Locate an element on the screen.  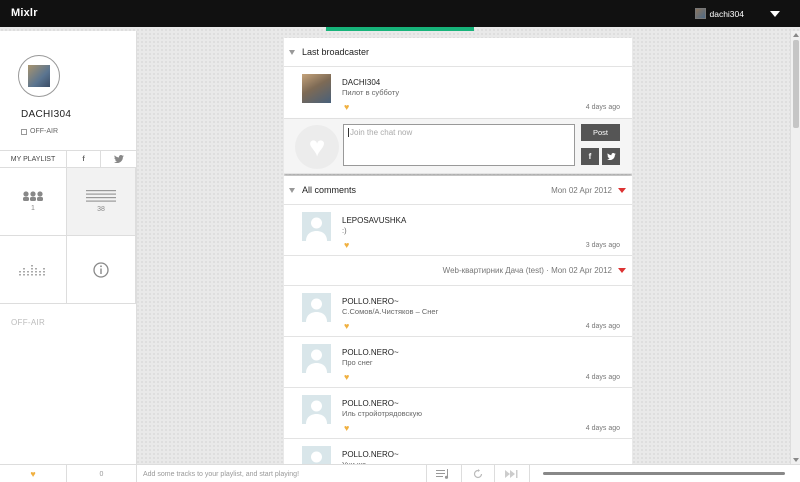
chat-input: Join the chat now is located at coordinates (459, 145).